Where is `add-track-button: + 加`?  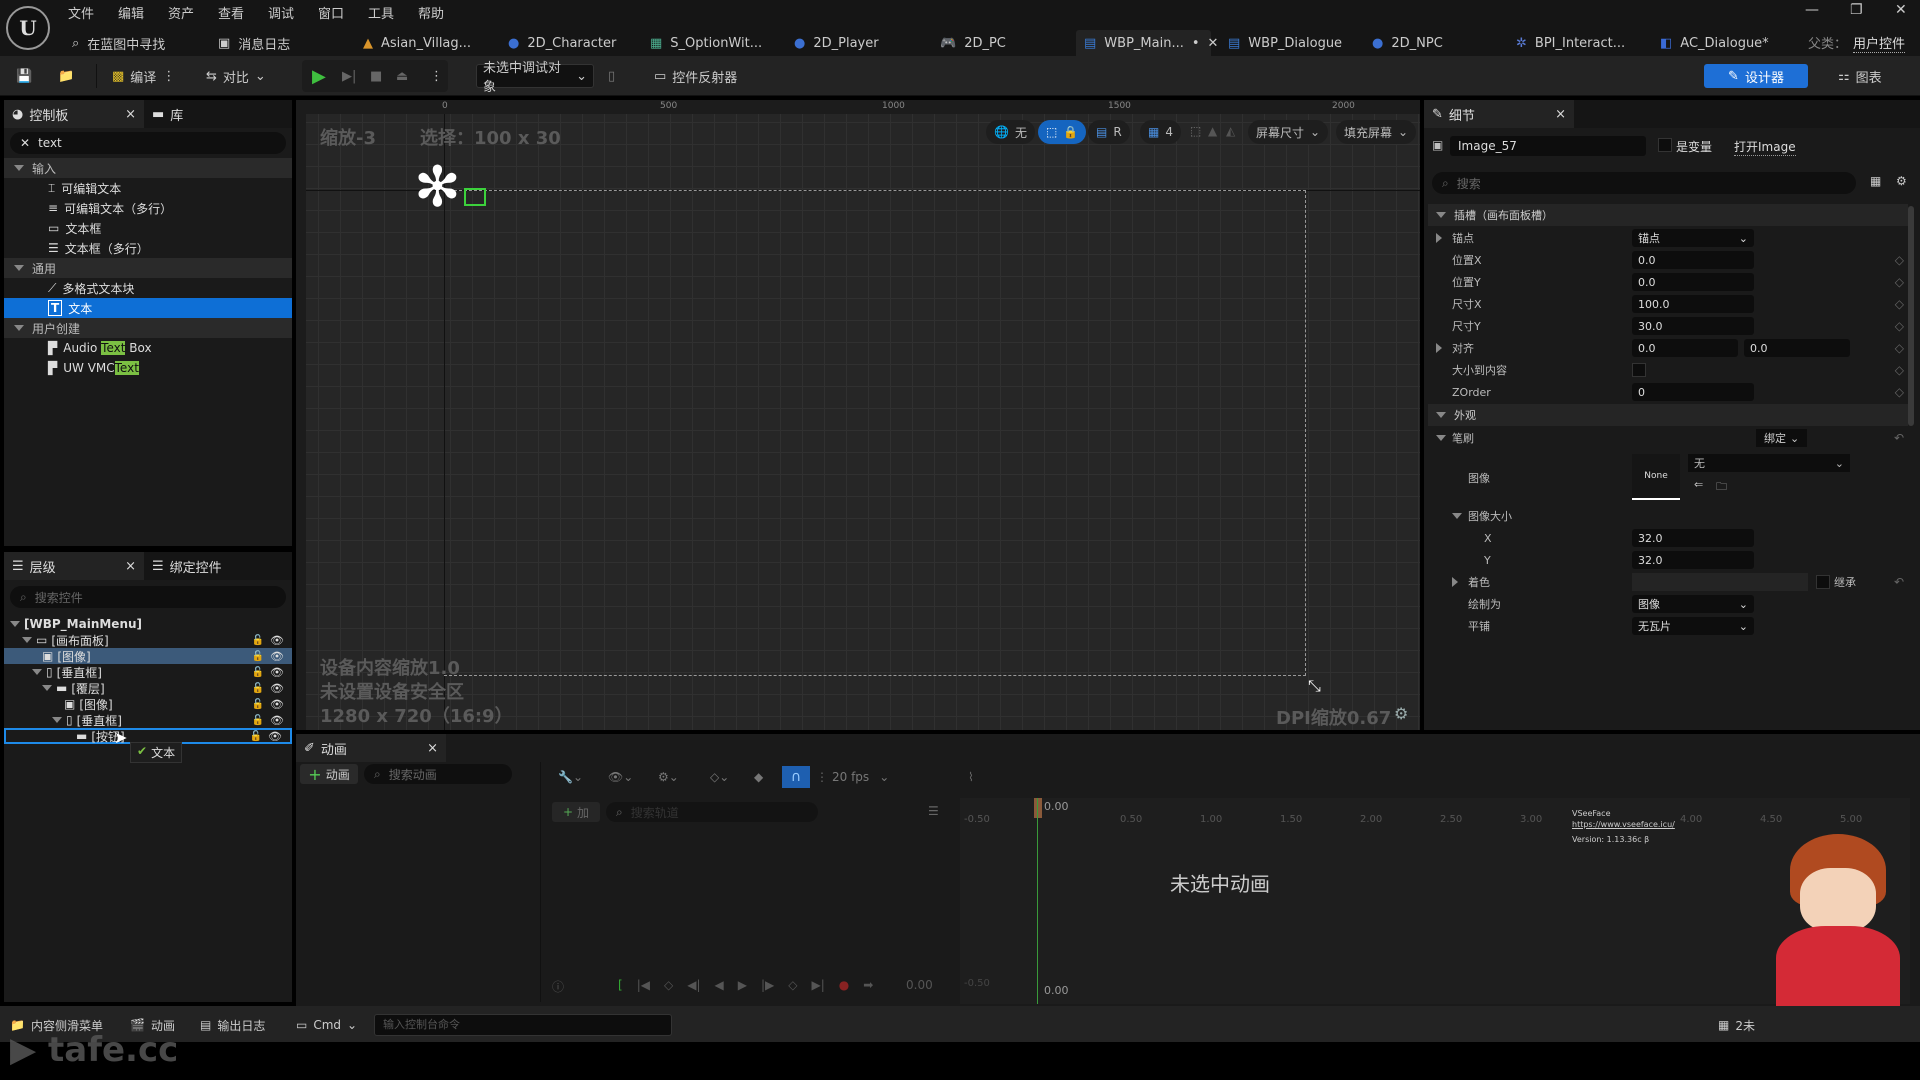
add-track-button: + 加 is located at coordinates (576, 812).